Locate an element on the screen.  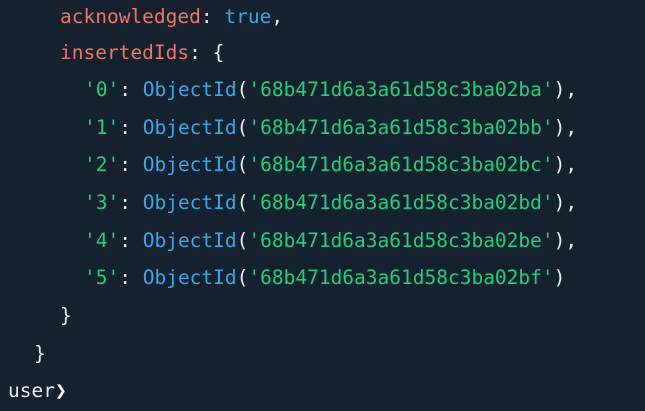
id-value: '68b471d6a3a61d58c3ba02bd' is located at coordinates (401, 202).